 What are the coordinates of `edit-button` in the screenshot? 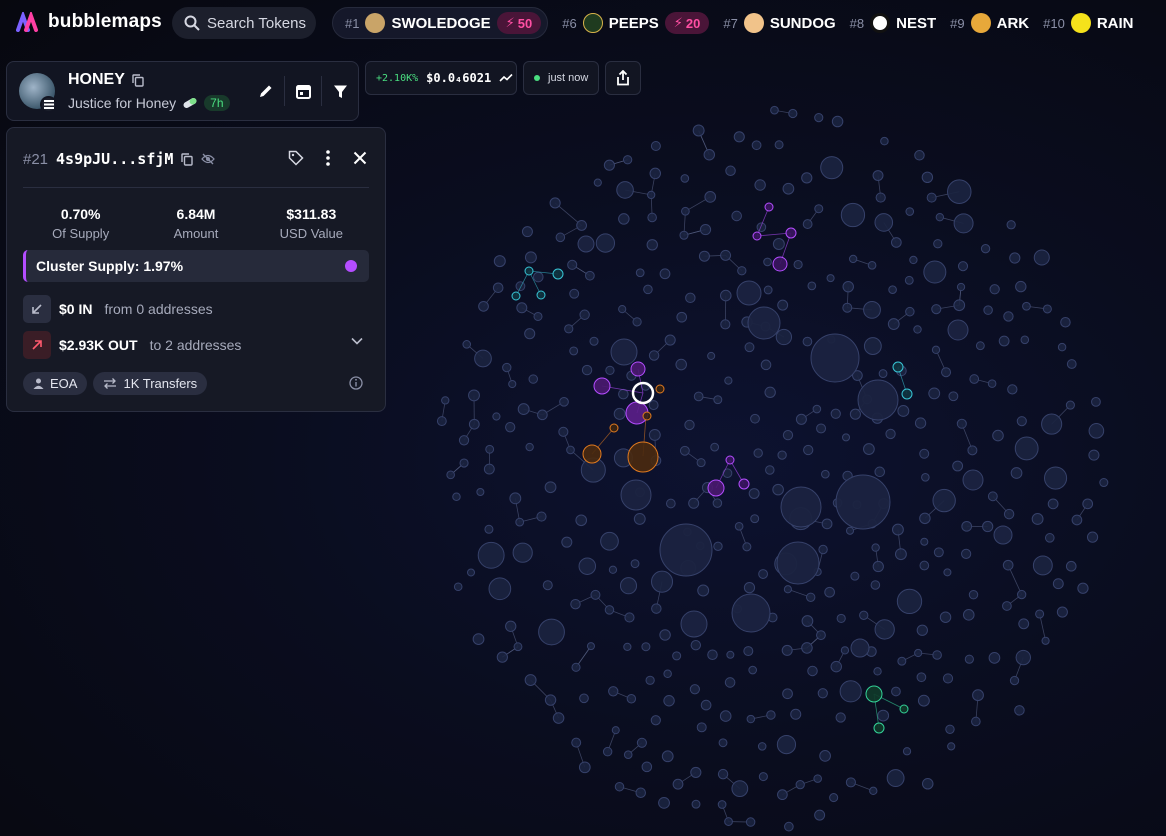 It's located at (266, 91).